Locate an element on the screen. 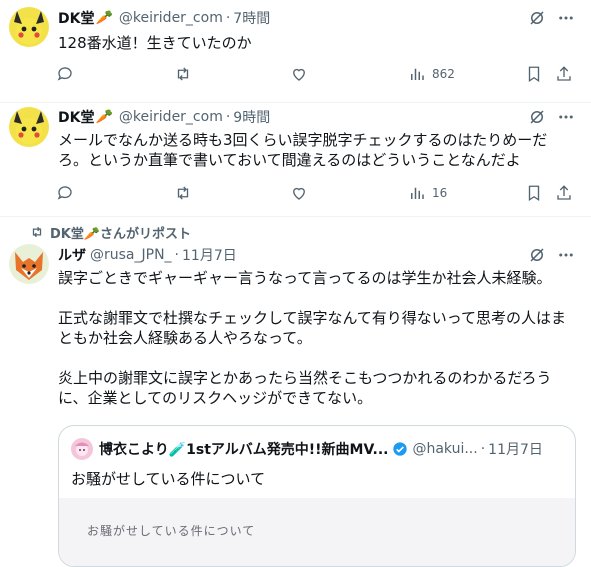 Image resolution: width=591 pixels, height=567 pixels. repost-context: DK堂🥕さんがリポスト is located at coordinates (111, 233).